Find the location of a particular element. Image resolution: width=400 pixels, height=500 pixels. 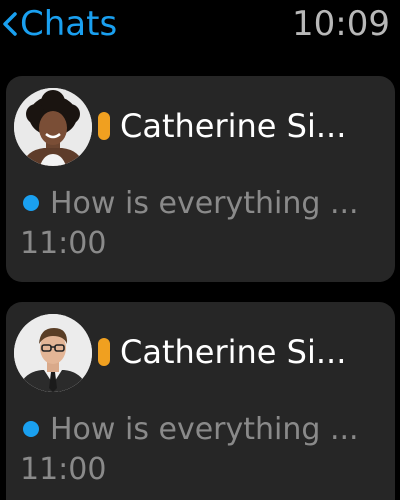

clock: 10:09 is located at coordinates (341, 24).